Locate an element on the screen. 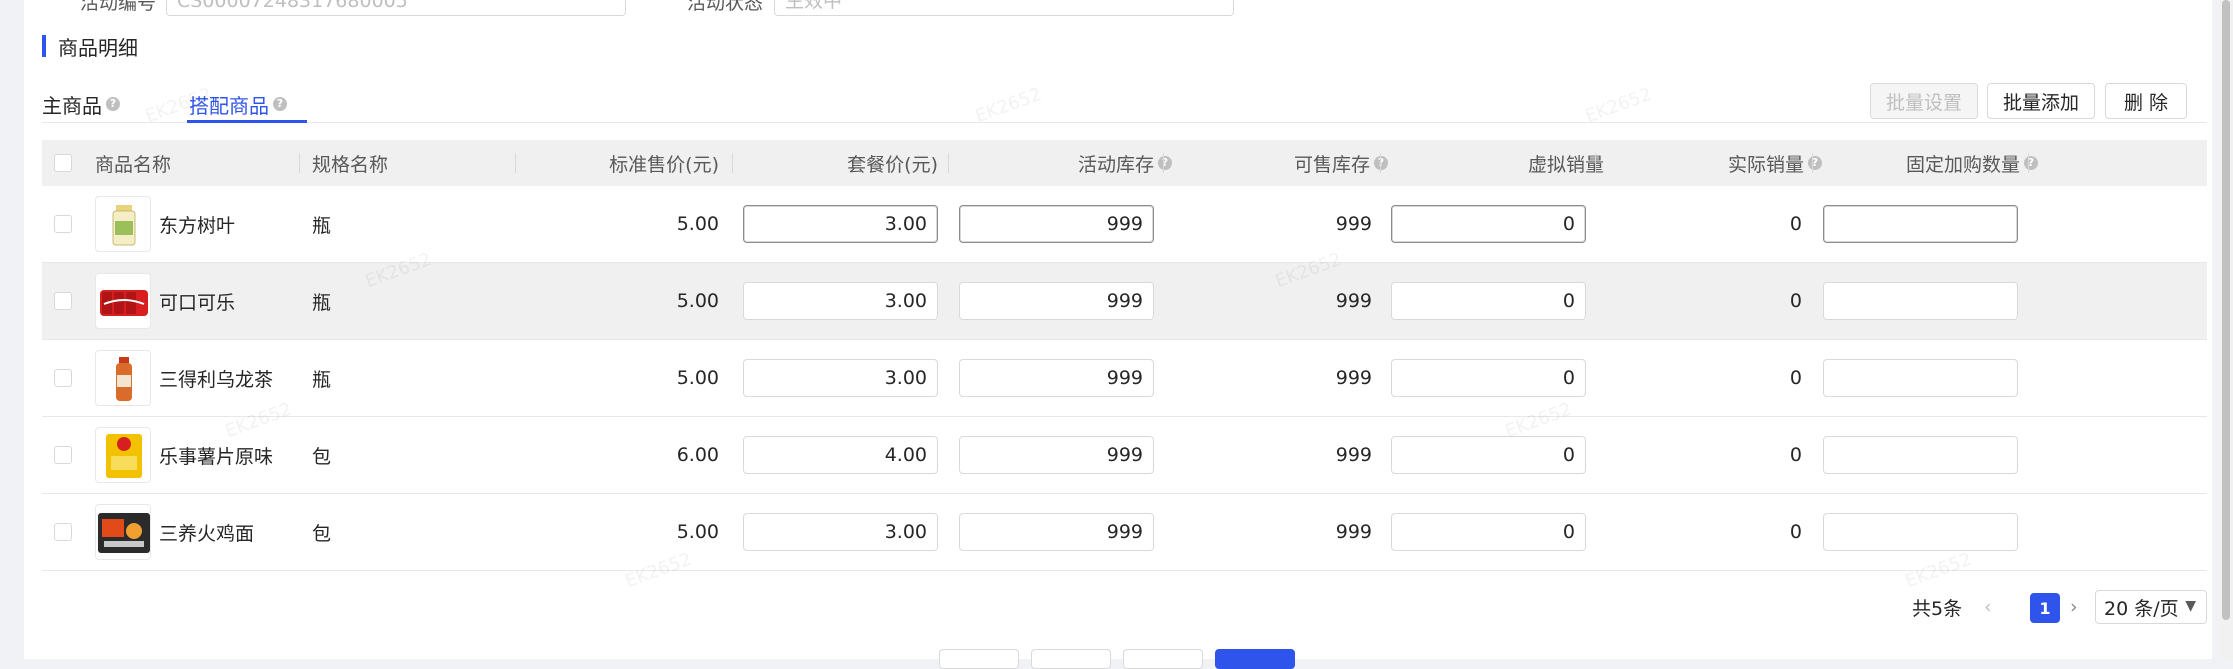 The image size is (2233, 669). header-actual-sales-wrap: 实际销量 ? is located at coordinates (1722, 163).